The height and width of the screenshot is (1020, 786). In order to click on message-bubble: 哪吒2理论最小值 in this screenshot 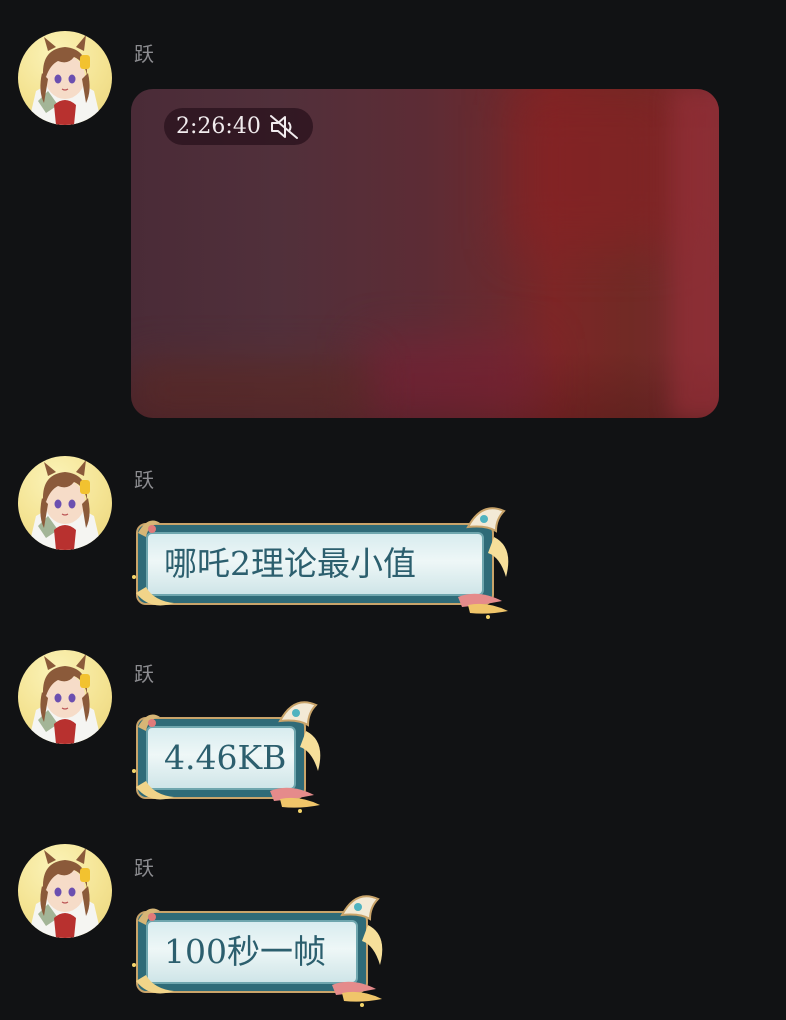, I will do `click(324, 563)`.